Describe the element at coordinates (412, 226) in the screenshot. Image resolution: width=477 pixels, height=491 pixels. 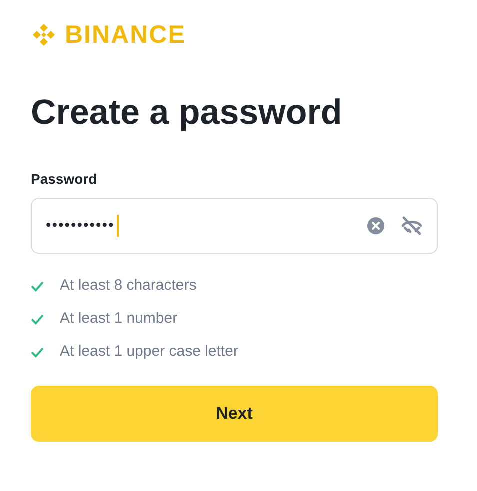
I see `hidden-eye-icon` at that location.